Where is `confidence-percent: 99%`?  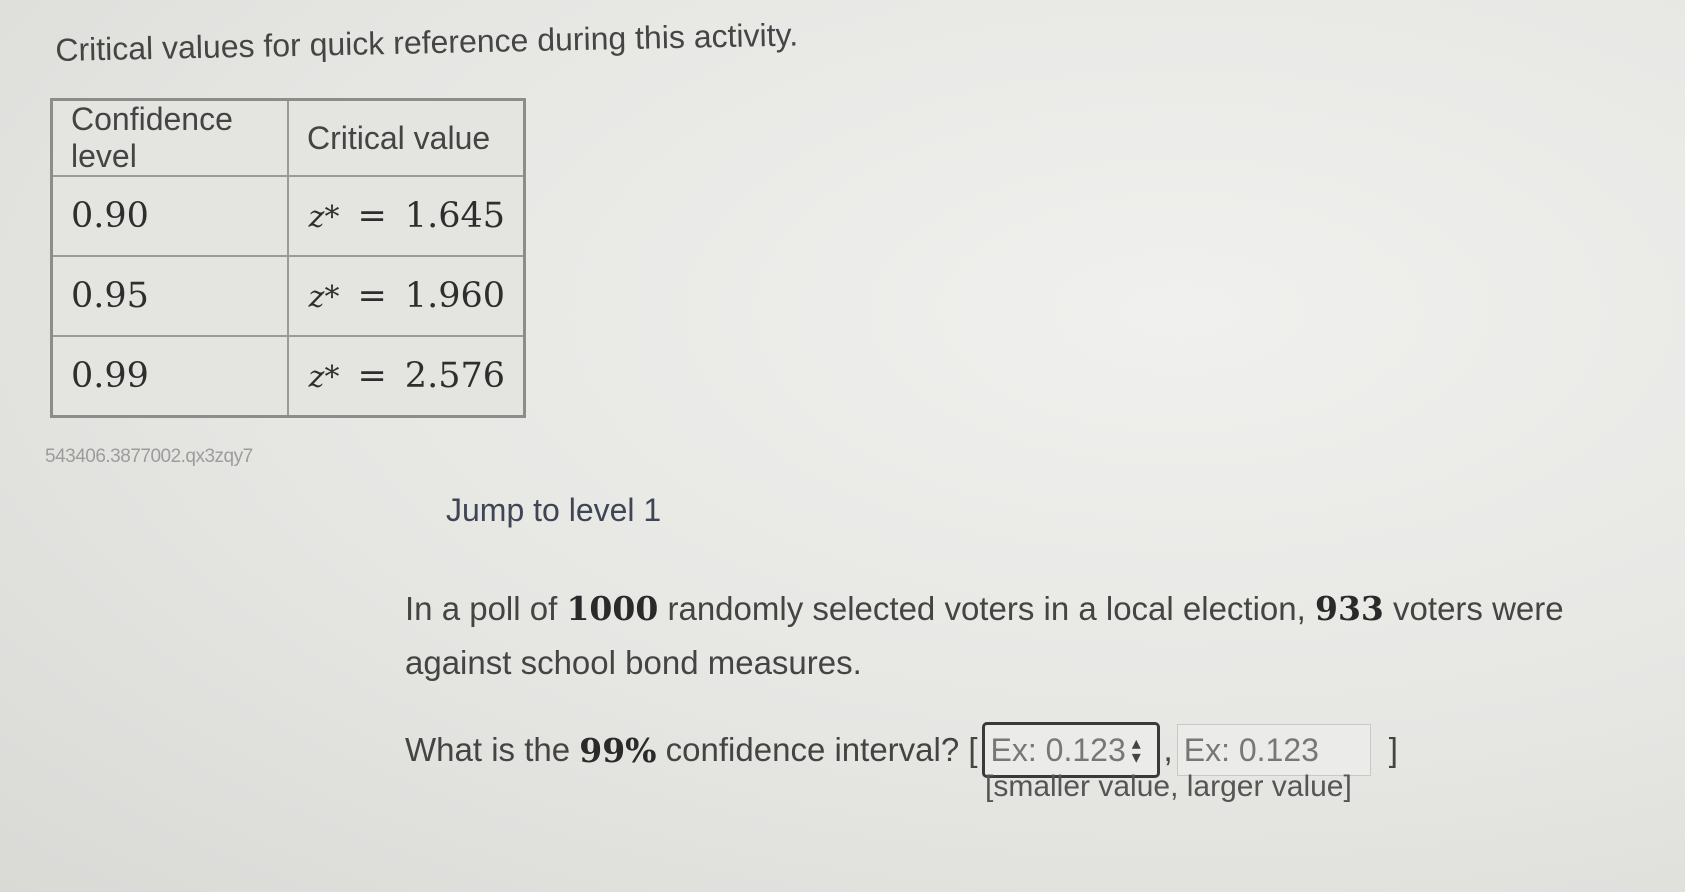 confidence-percent: 99% is located at coordinates (618, 750).